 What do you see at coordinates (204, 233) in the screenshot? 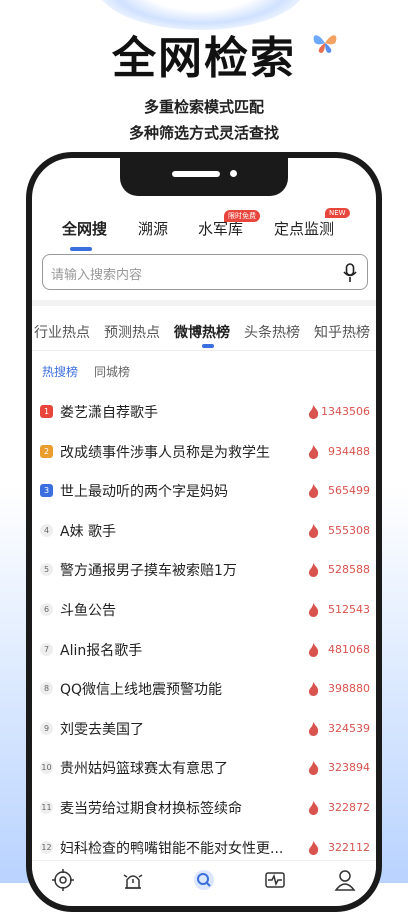
I see `top-tabs: 全网搜 溯源 水军库 定点监测` at bounding box center [204, 233].